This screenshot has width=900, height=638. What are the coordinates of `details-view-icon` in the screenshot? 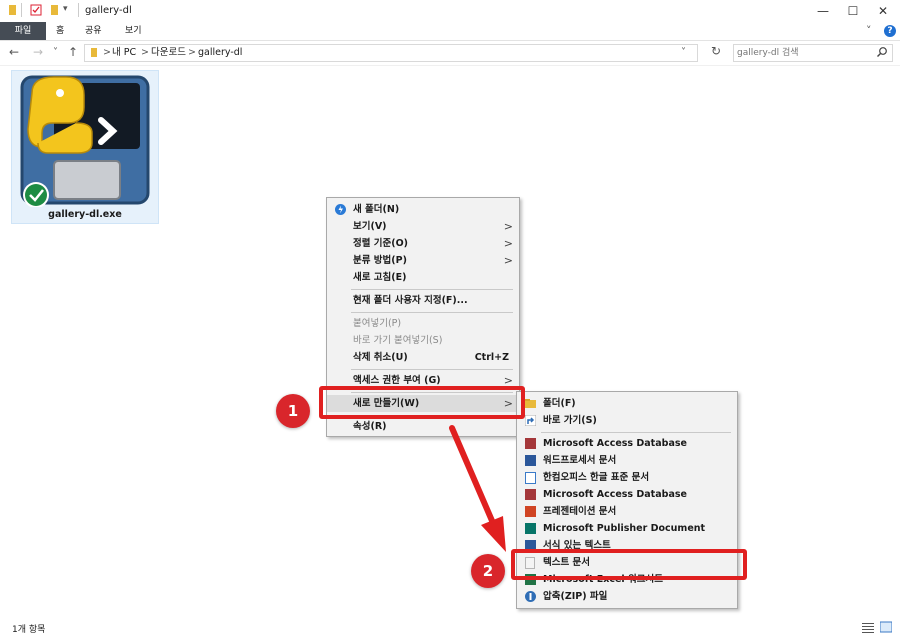 It's located at (868, 629).